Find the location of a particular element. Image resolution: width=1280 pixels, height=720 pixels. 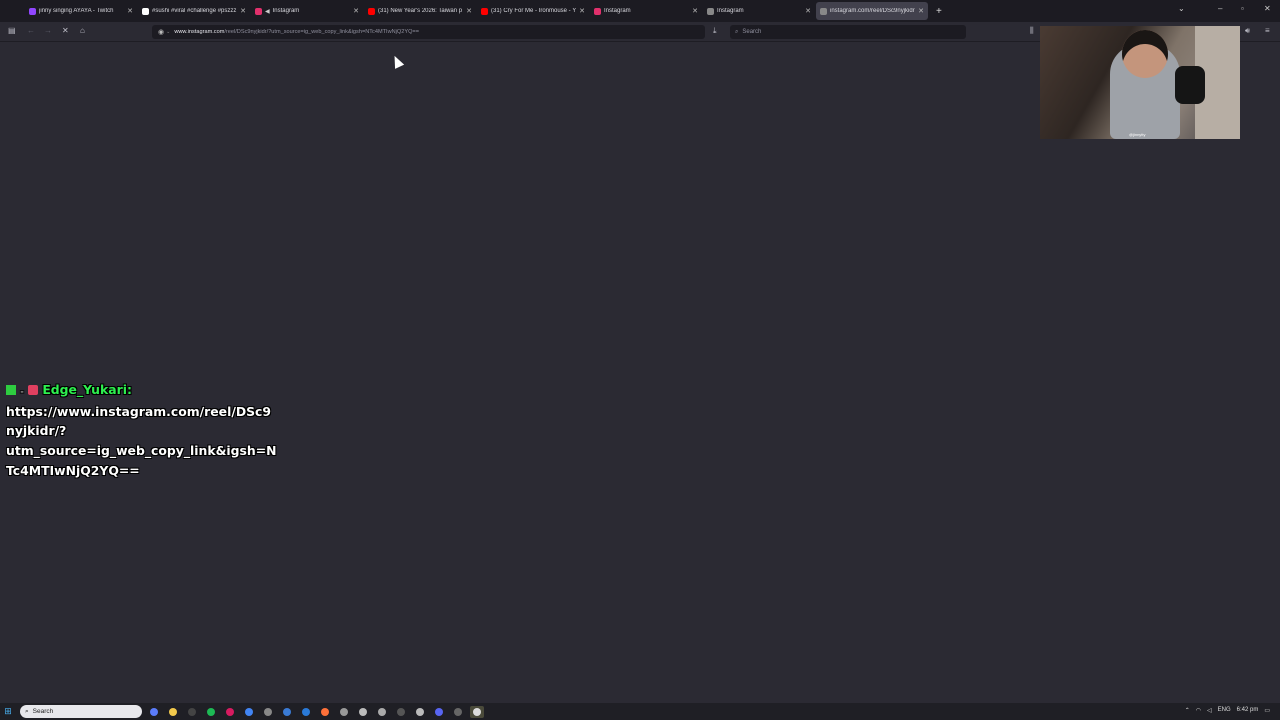

wifi-icon: ◠ is located at coordinates (1198, 710).